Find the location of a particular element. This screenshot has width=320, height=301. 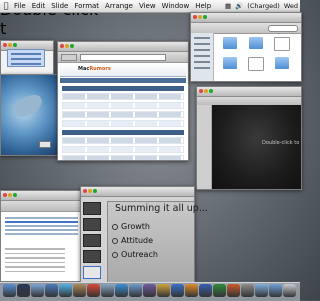

battery-status: (Charged) is located at coordinates (263, 6).